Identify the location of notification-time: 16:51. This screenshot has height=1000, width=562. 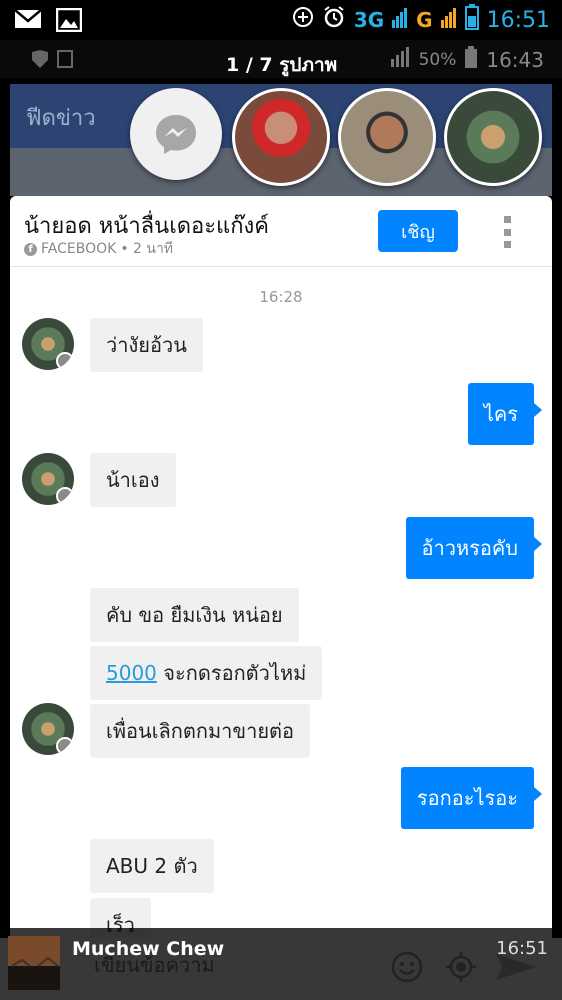
(522, 948).